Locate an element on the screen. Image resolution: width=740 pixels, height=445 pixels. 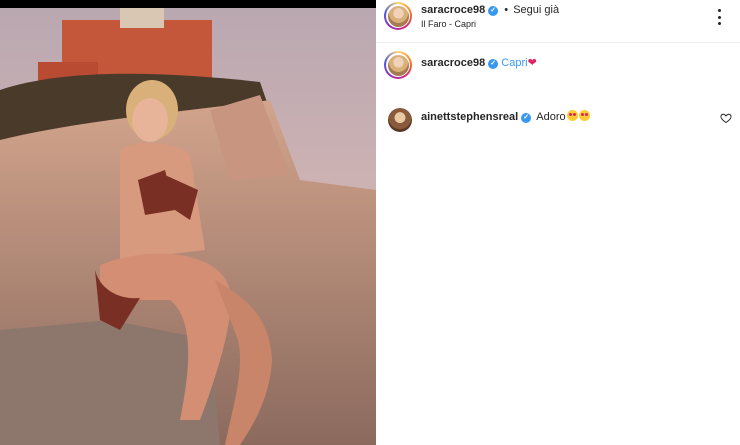
avatar-image is located at coordinates (398, 16).